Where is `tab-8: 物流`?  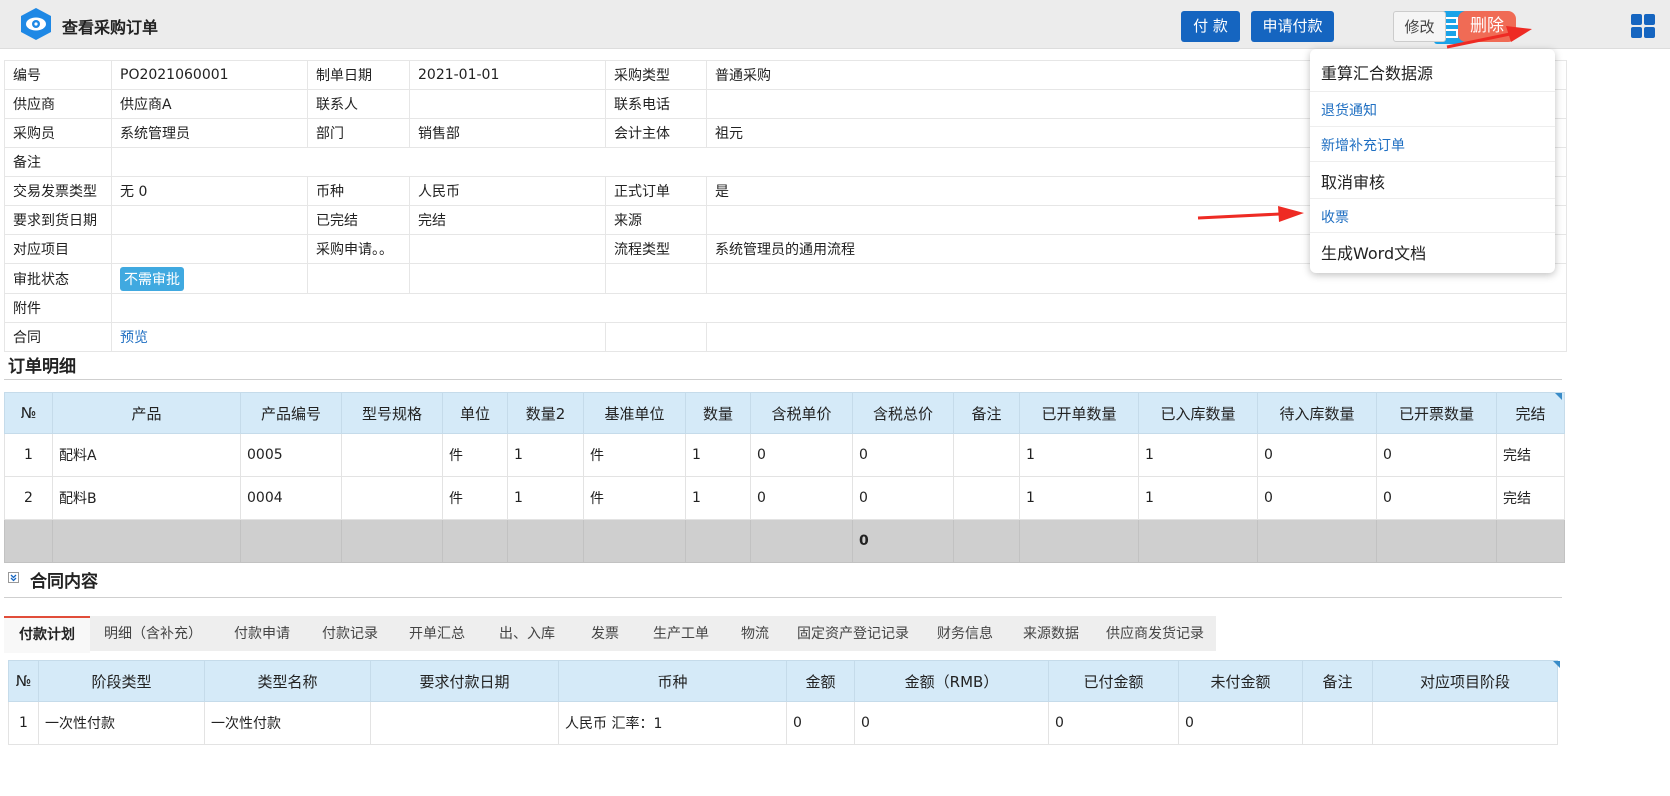 tab-8: 物流 is located at coordinates (755, 633).